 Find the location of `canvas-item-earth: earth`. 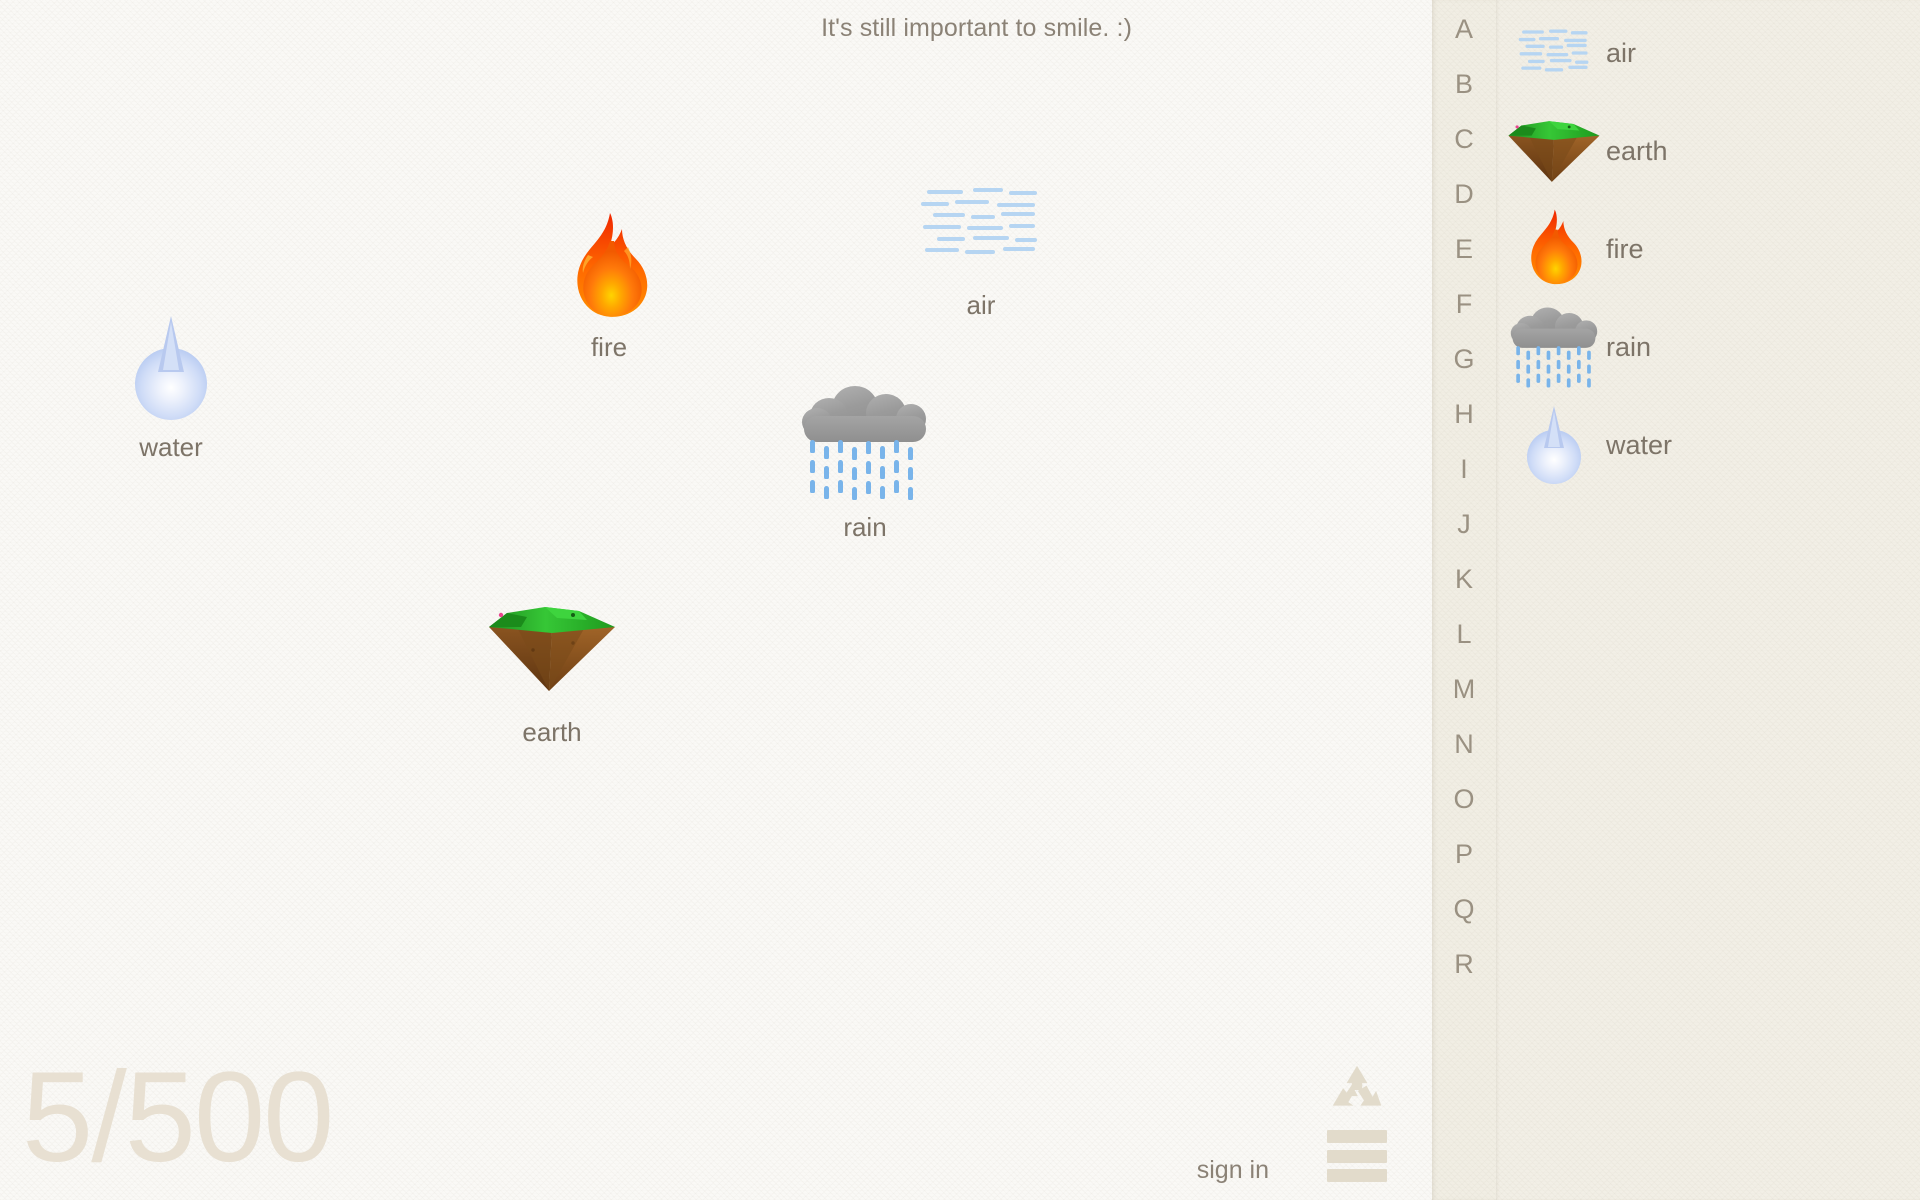

canvas-item-earth: earth is located at coordinates (552, 666).